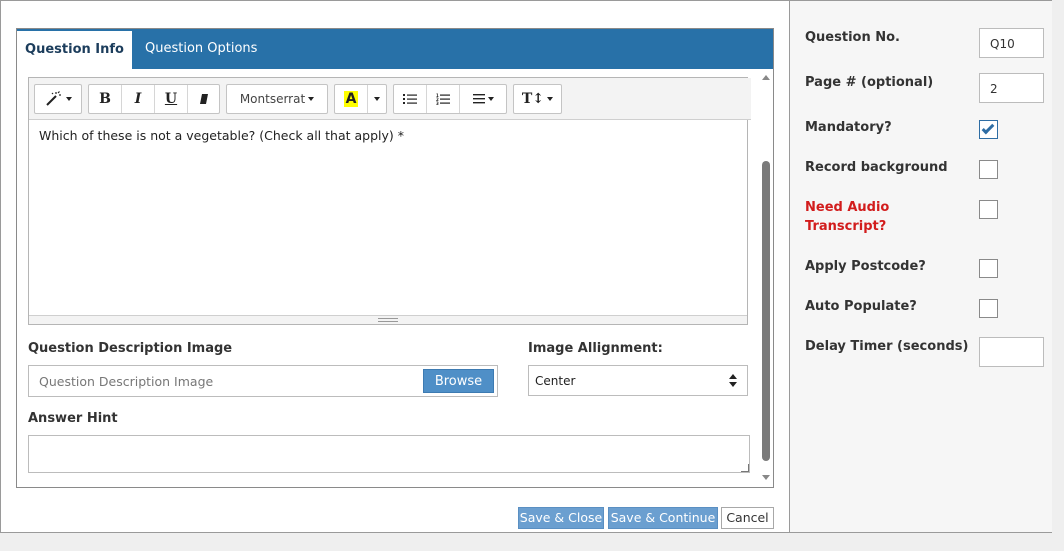 Image resolution: width=1064 pixels, height=551 pixels. What do you see at coordinates (483, 99) in the screenshot?
I see `align-left-icon` at bounding box center [483, 99].